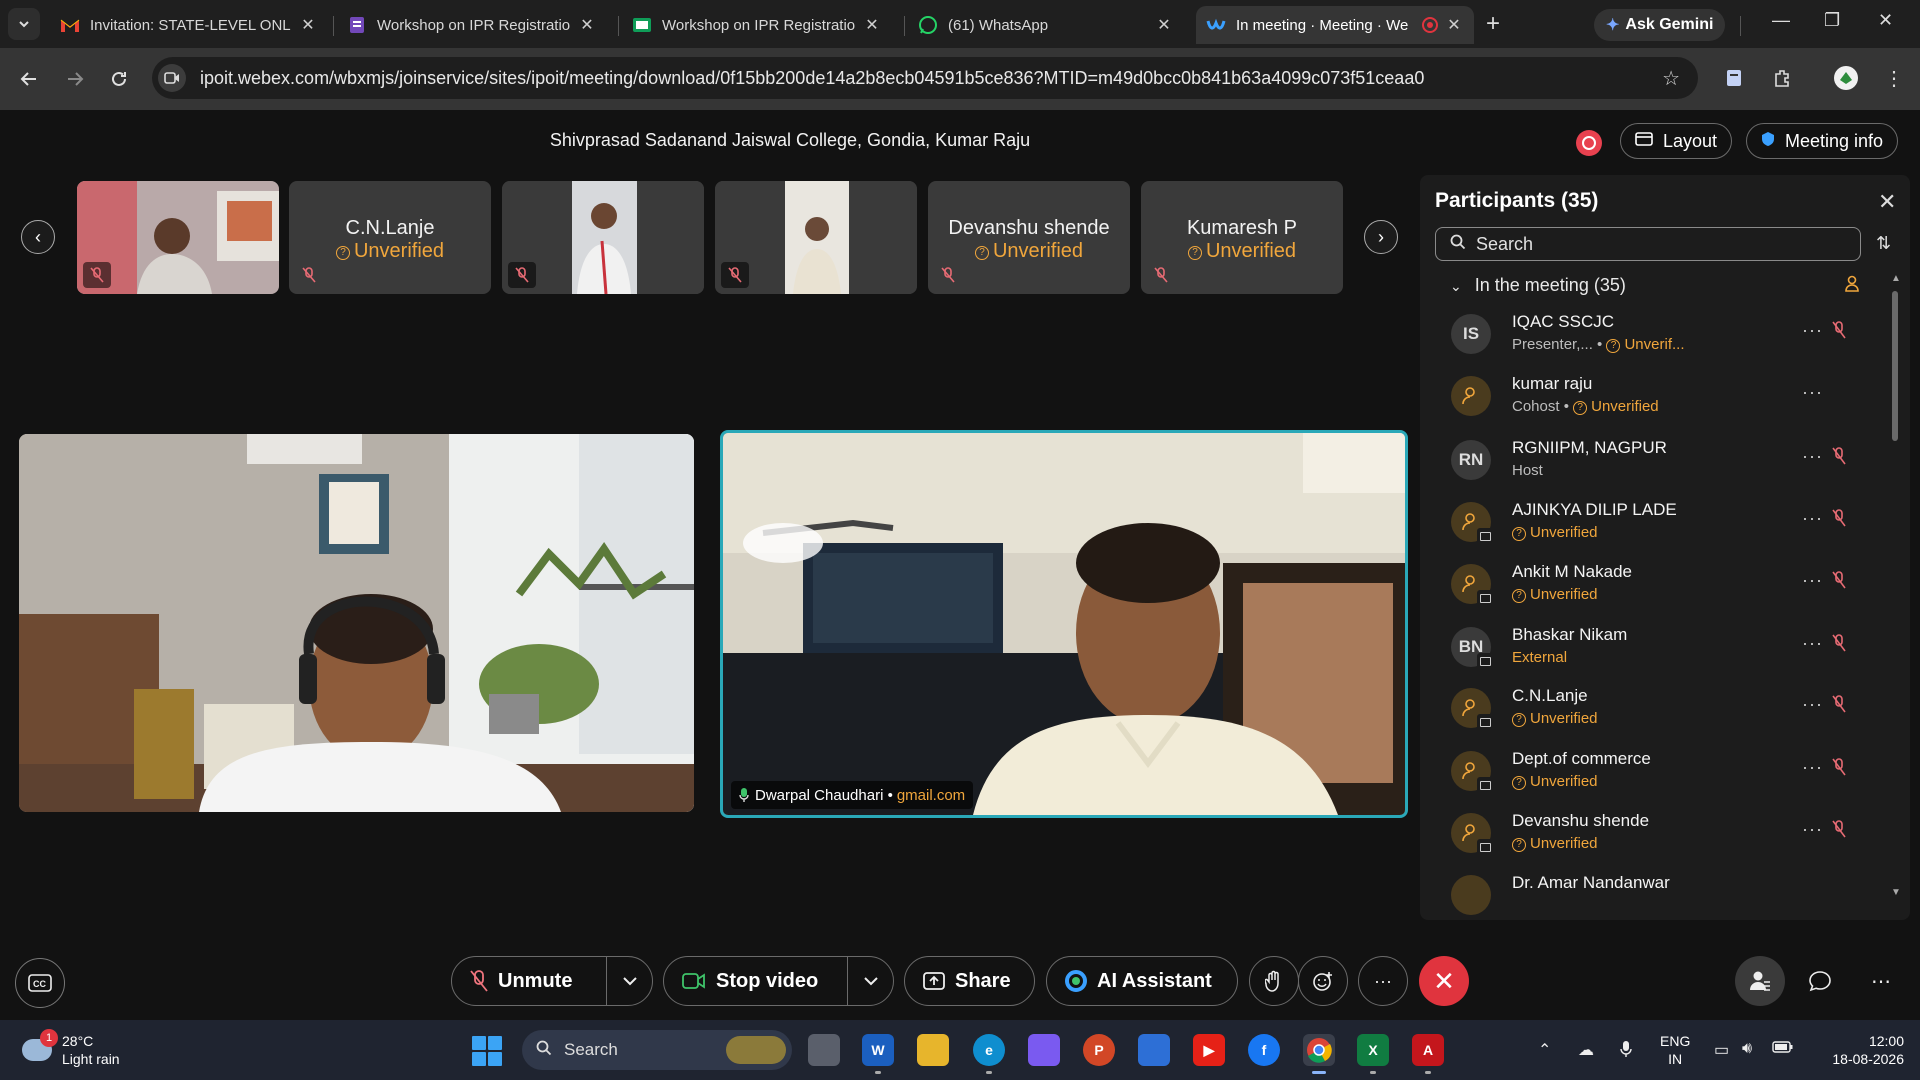  I want to click on tab-search-button, so click(24, 24).